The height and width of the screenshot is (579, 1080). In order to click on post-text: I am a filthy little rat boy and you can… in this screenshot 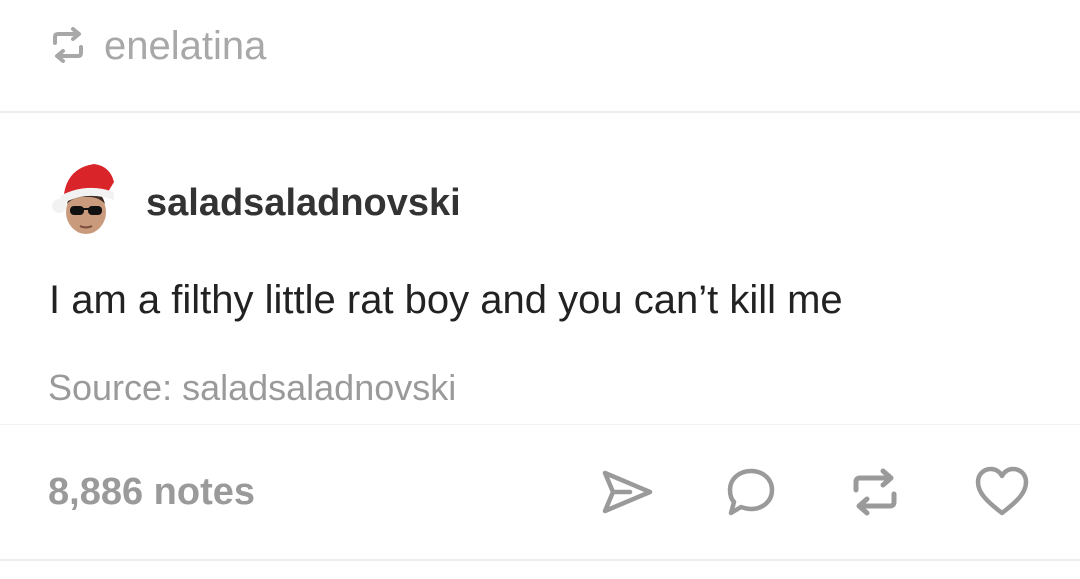, I will do `click(446, 300)`.